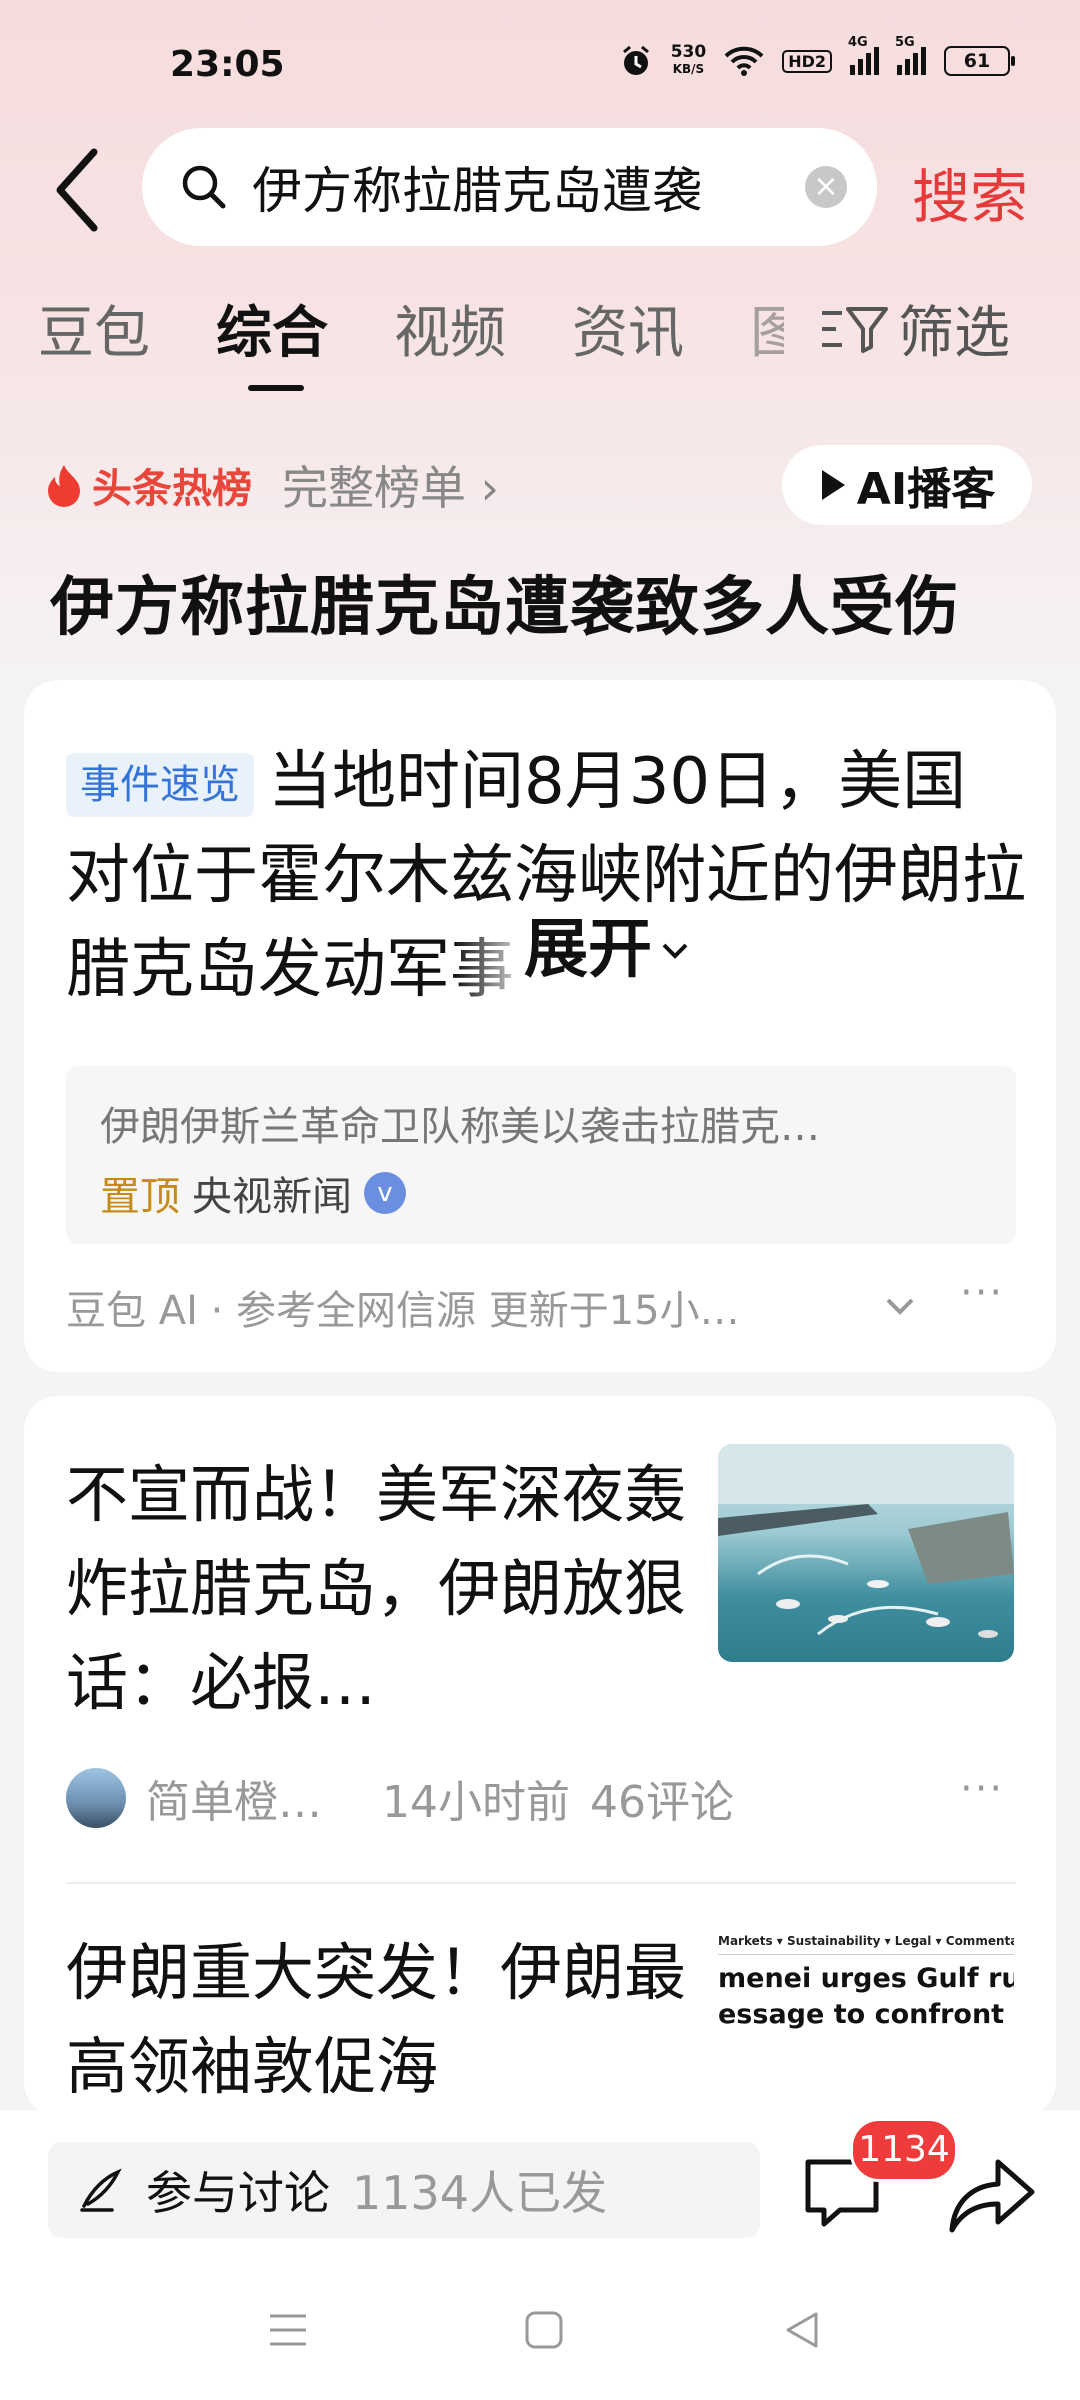 The width and height of the screenshot is (1080, 2400). I want to click on expand-label: 展开, so click(588, 950).